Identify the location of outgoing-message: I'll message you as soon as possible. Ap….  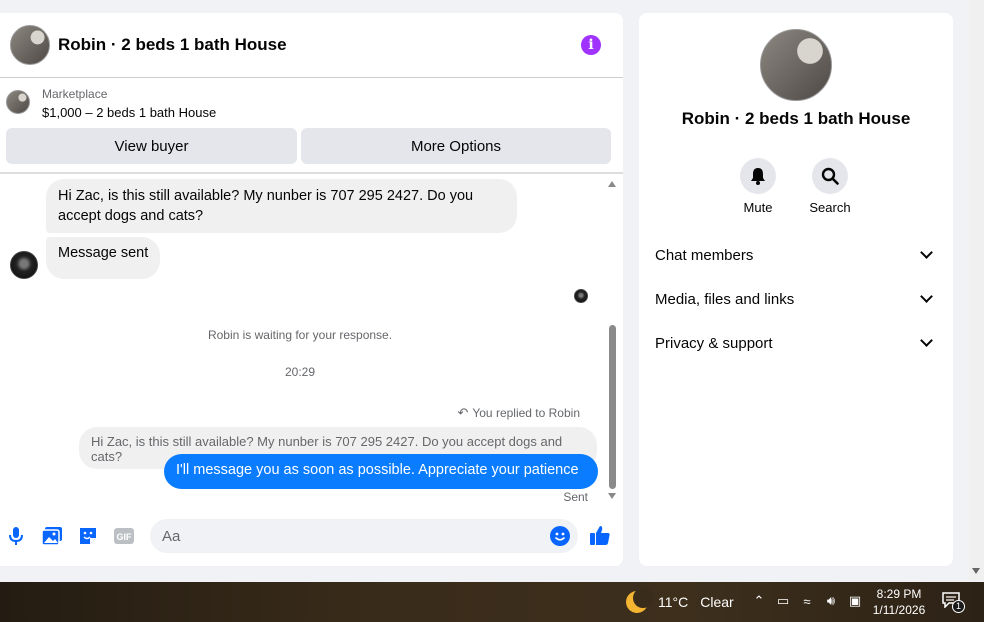
(381, 471).